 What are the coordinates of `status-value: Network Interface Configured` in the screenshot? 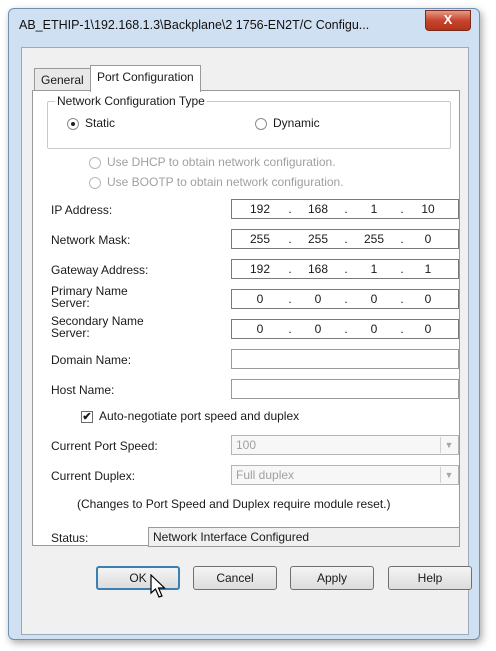 It's located at (231, 537).